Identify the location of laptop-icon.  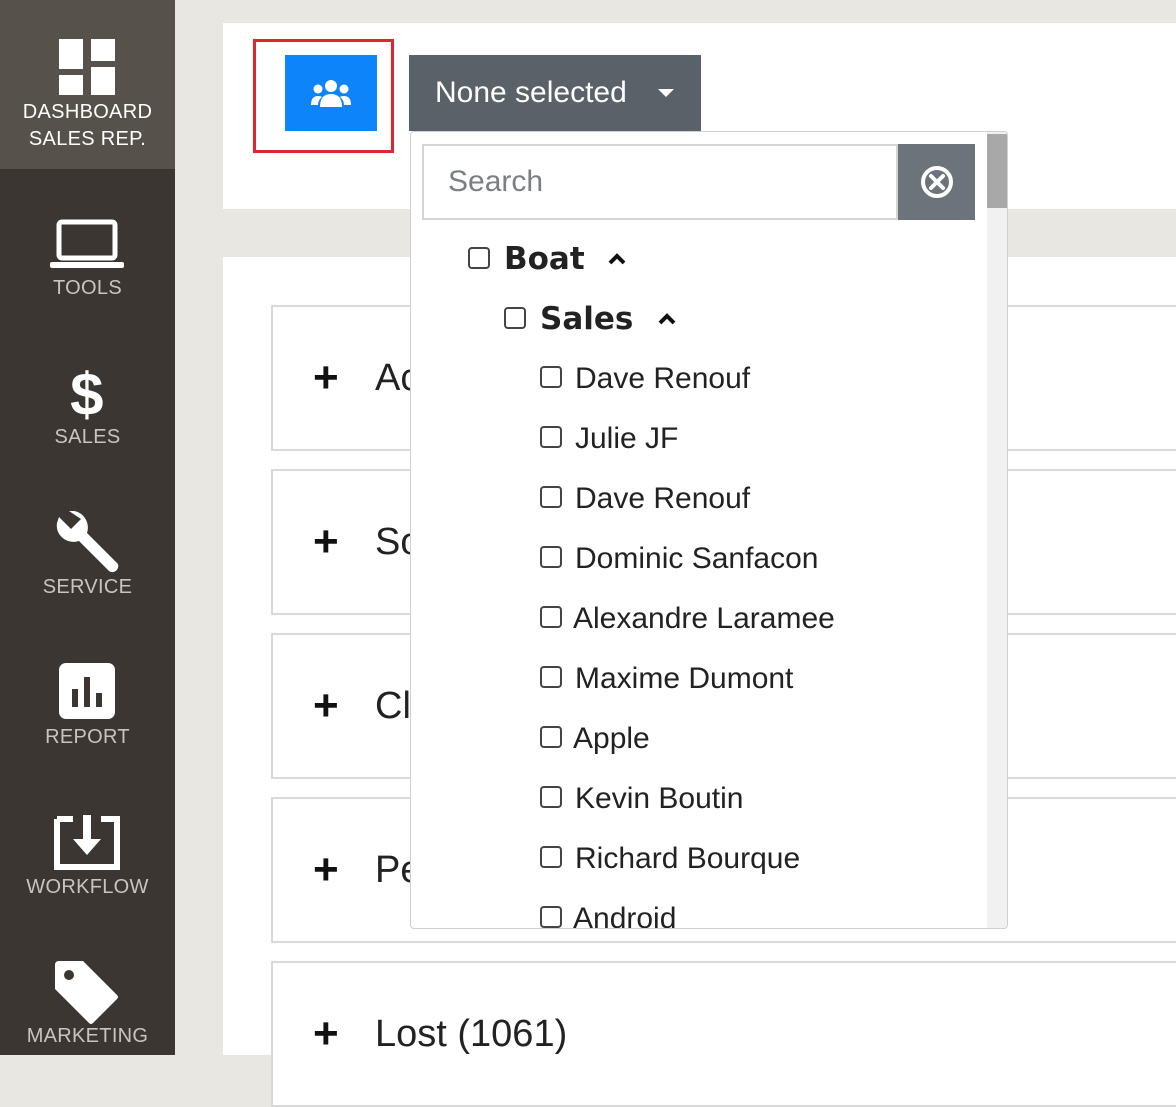
(87, 243).